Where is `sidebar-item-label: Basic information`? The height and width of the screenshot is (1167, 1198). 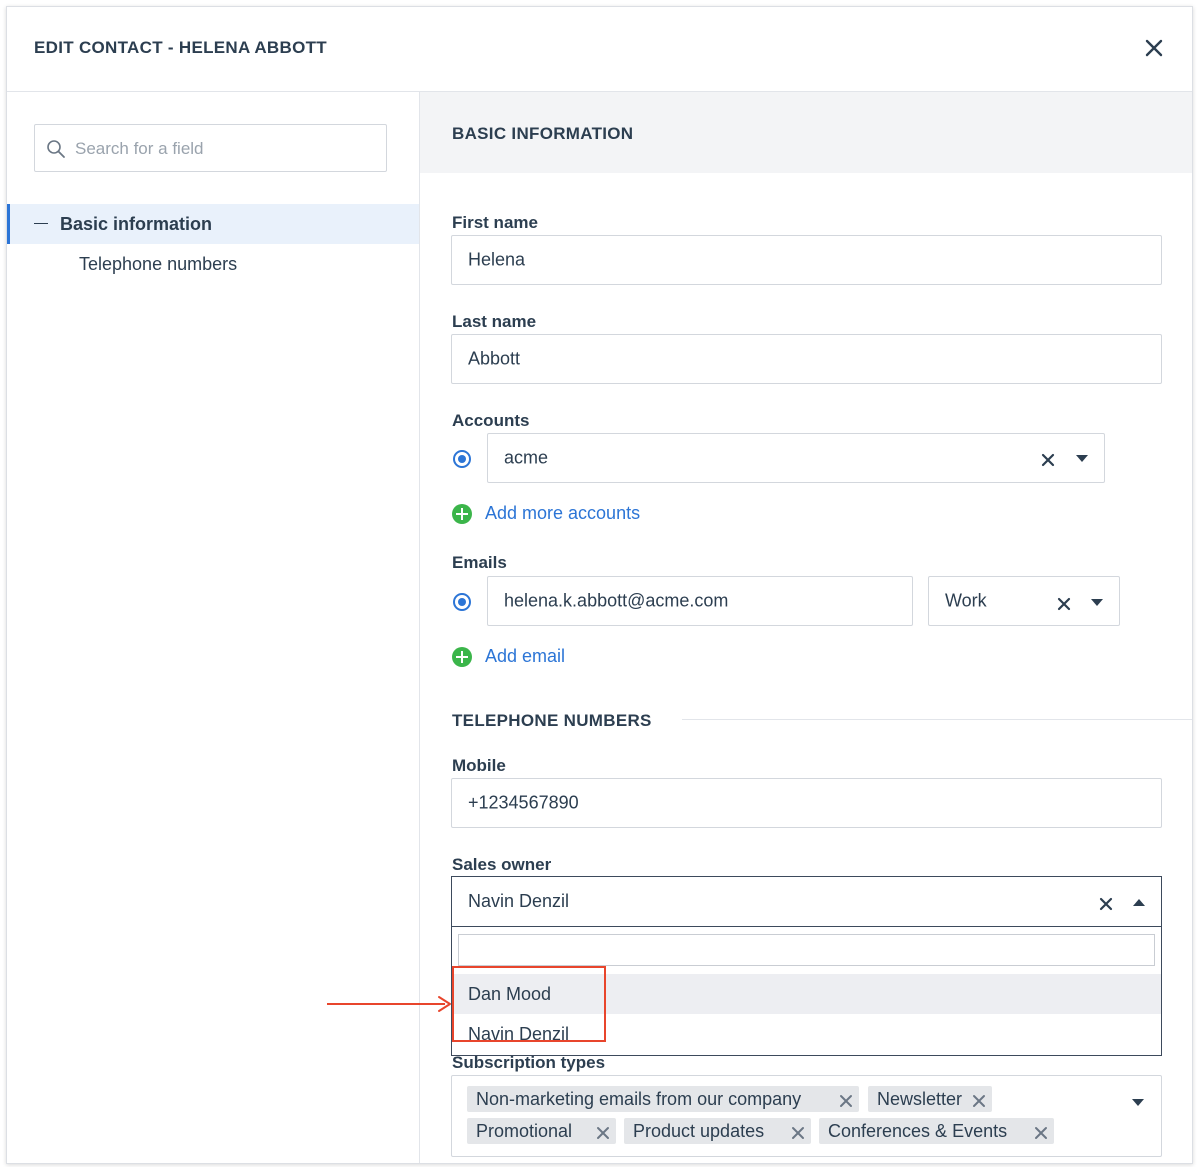
sidebar-item-label: Basic information is located at coordinates (136, 224).